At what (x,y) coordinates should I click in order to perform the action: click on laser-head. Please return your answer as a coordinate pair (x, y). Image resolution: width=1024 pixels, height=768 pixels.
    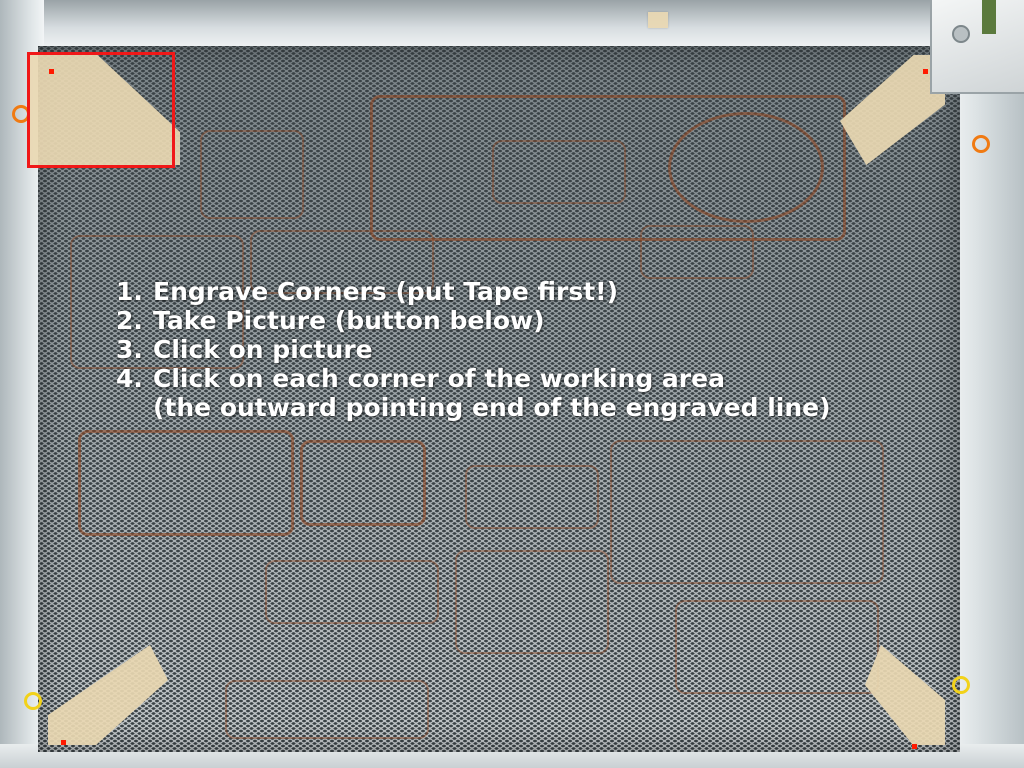
    Looking at the image, I should click on (977, 47).